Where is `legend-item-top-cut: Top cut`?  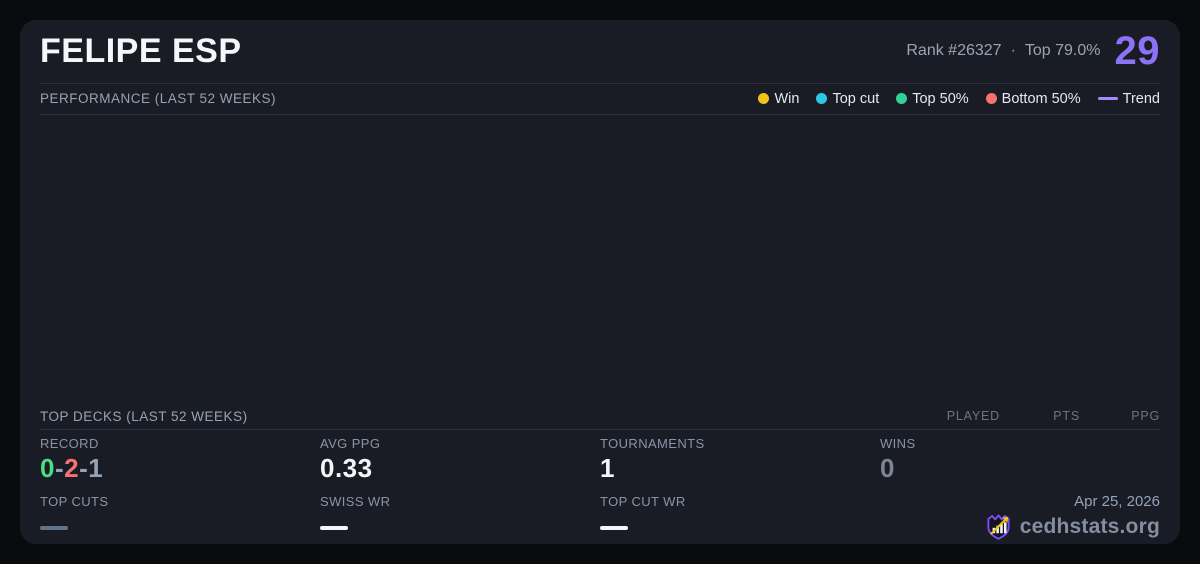
legend-item-top-cut: Top cut is located at coordinates (847, 99).